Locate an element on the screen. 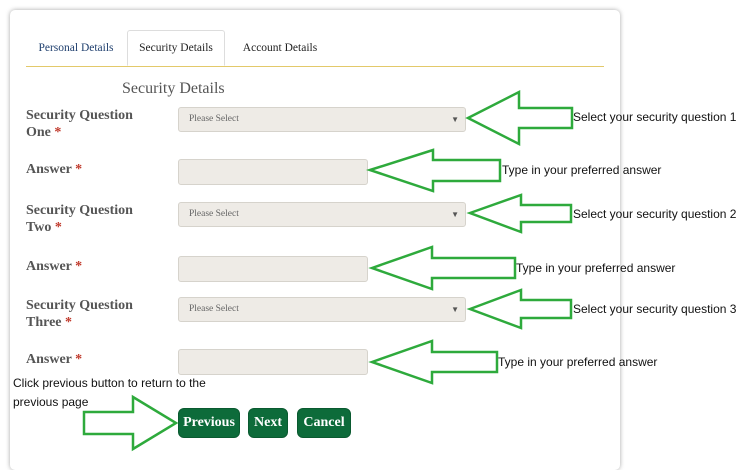 Image resolution: width=754 pixels, height=470 pixels. annotation-answer-two: Type in your preferred answer is located at coordinates (596, 268).